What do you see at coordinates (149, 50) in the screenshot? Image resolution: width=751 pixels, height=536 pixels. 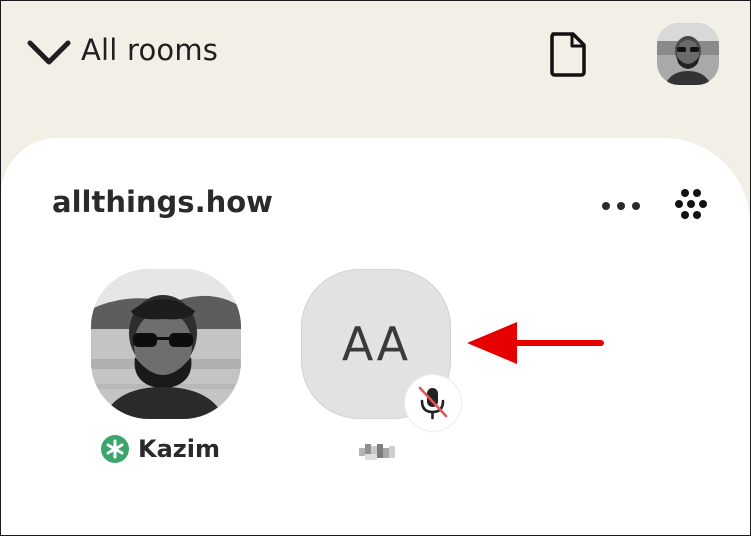 I see `all-rooms-button: All rooms` at bounding box center [149, 50].